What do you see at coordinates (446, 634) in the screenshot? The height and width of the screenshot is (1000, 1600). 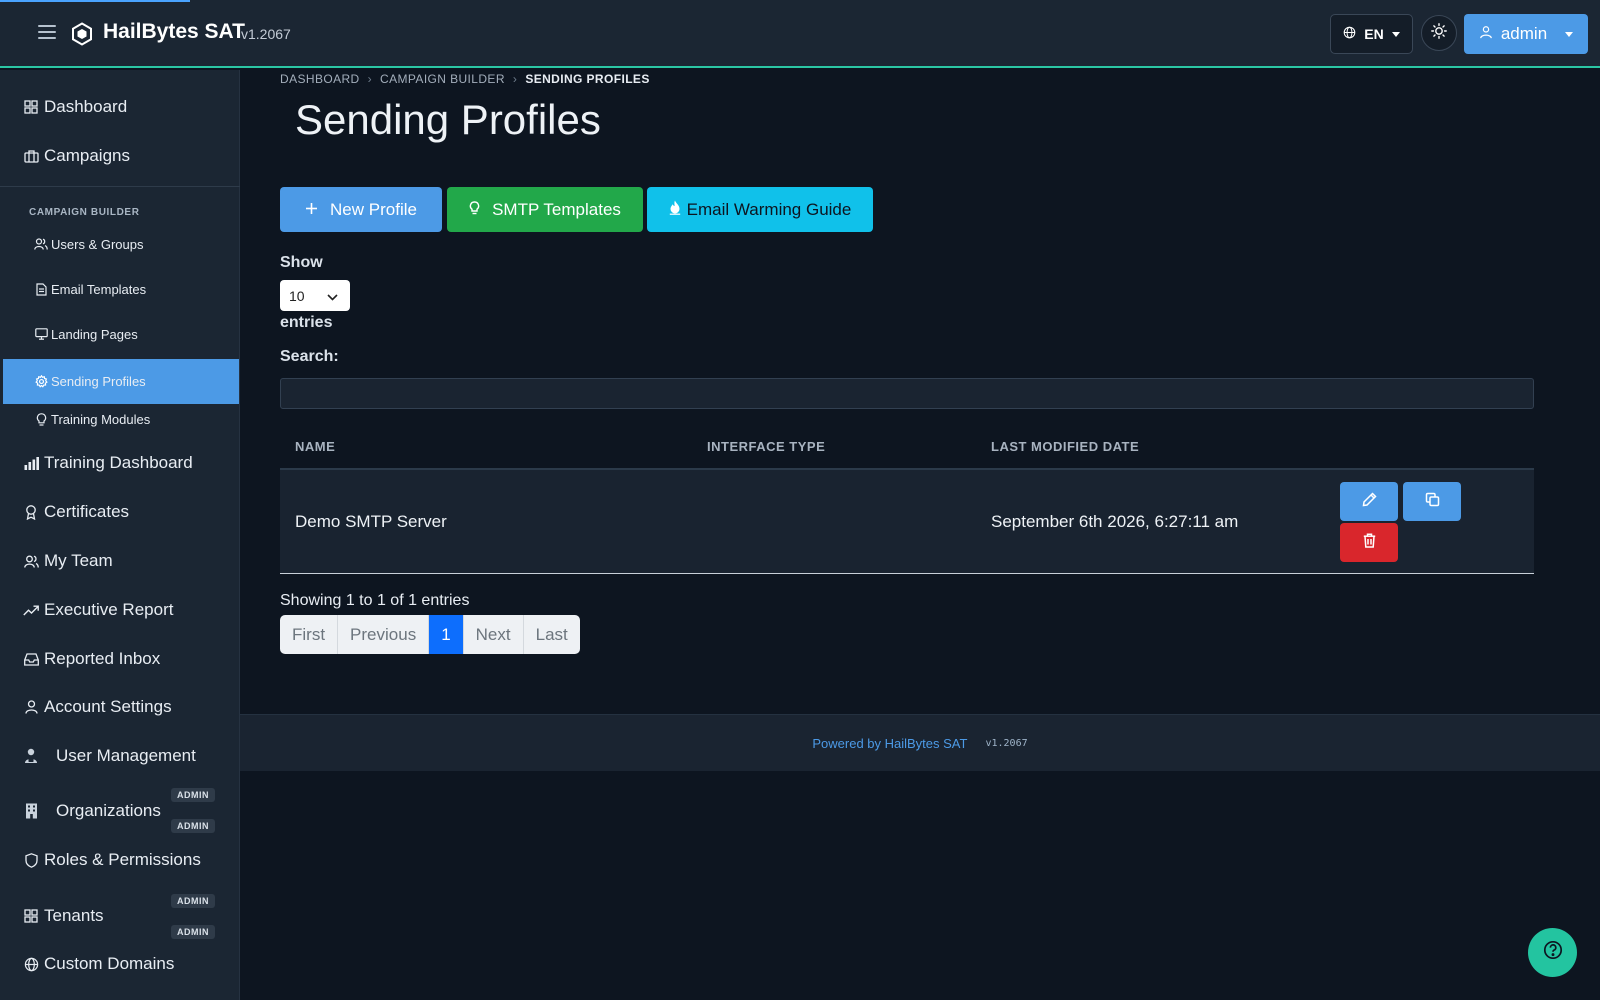 I see `page-current-button: 1` at bounding box center [446, 634].